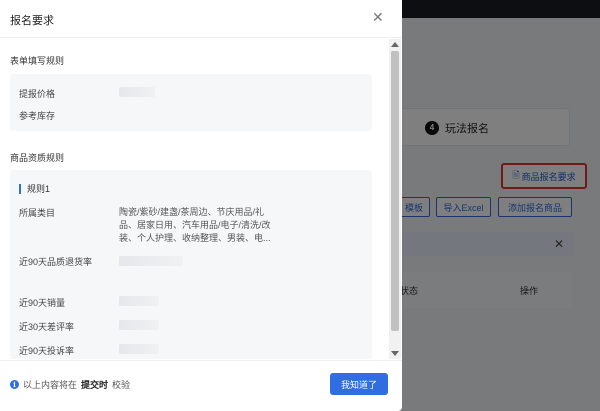 The height and width of the screenshot is (411, 600). What do you see at coordinates (50, 385) in the screenshot?
I see `note-prefix: 以上内容将在` at bounding box center [50, 385].